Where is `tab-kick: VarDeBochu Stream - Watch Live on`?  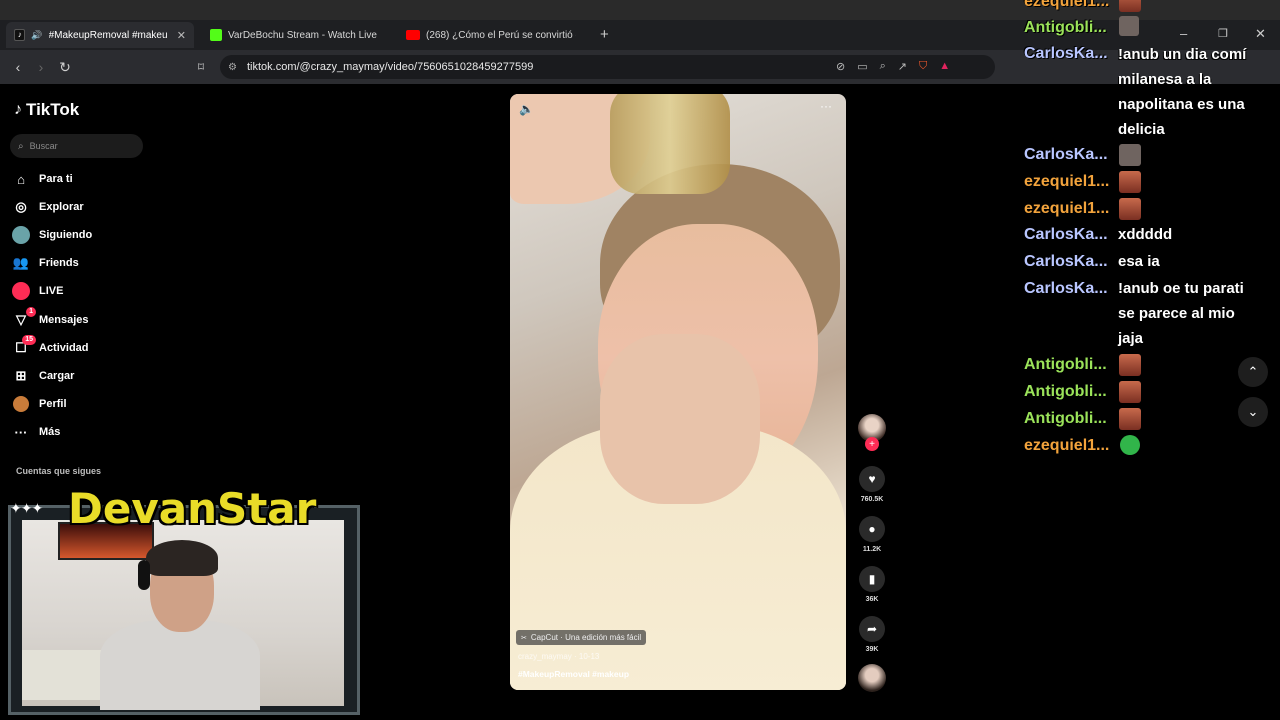 tab-kick: VarDeBochu Stream - Watch Live on is located at coordinates (297, 35).